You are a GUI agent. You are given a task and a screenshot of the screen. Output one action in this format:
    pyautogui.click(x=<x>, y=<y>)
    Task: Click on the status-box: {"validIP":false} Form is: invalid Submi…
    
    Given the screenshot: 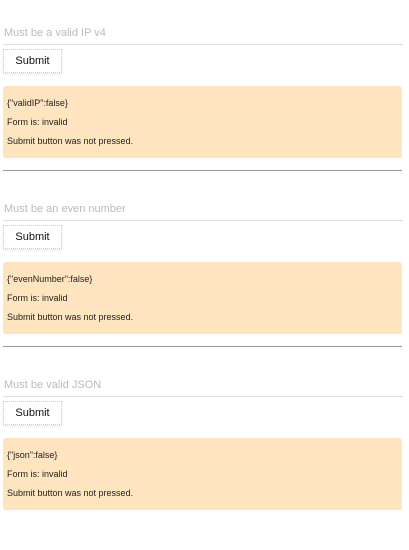 What is the action you would take?
    pyautogui.click(x=202, y=122)
    